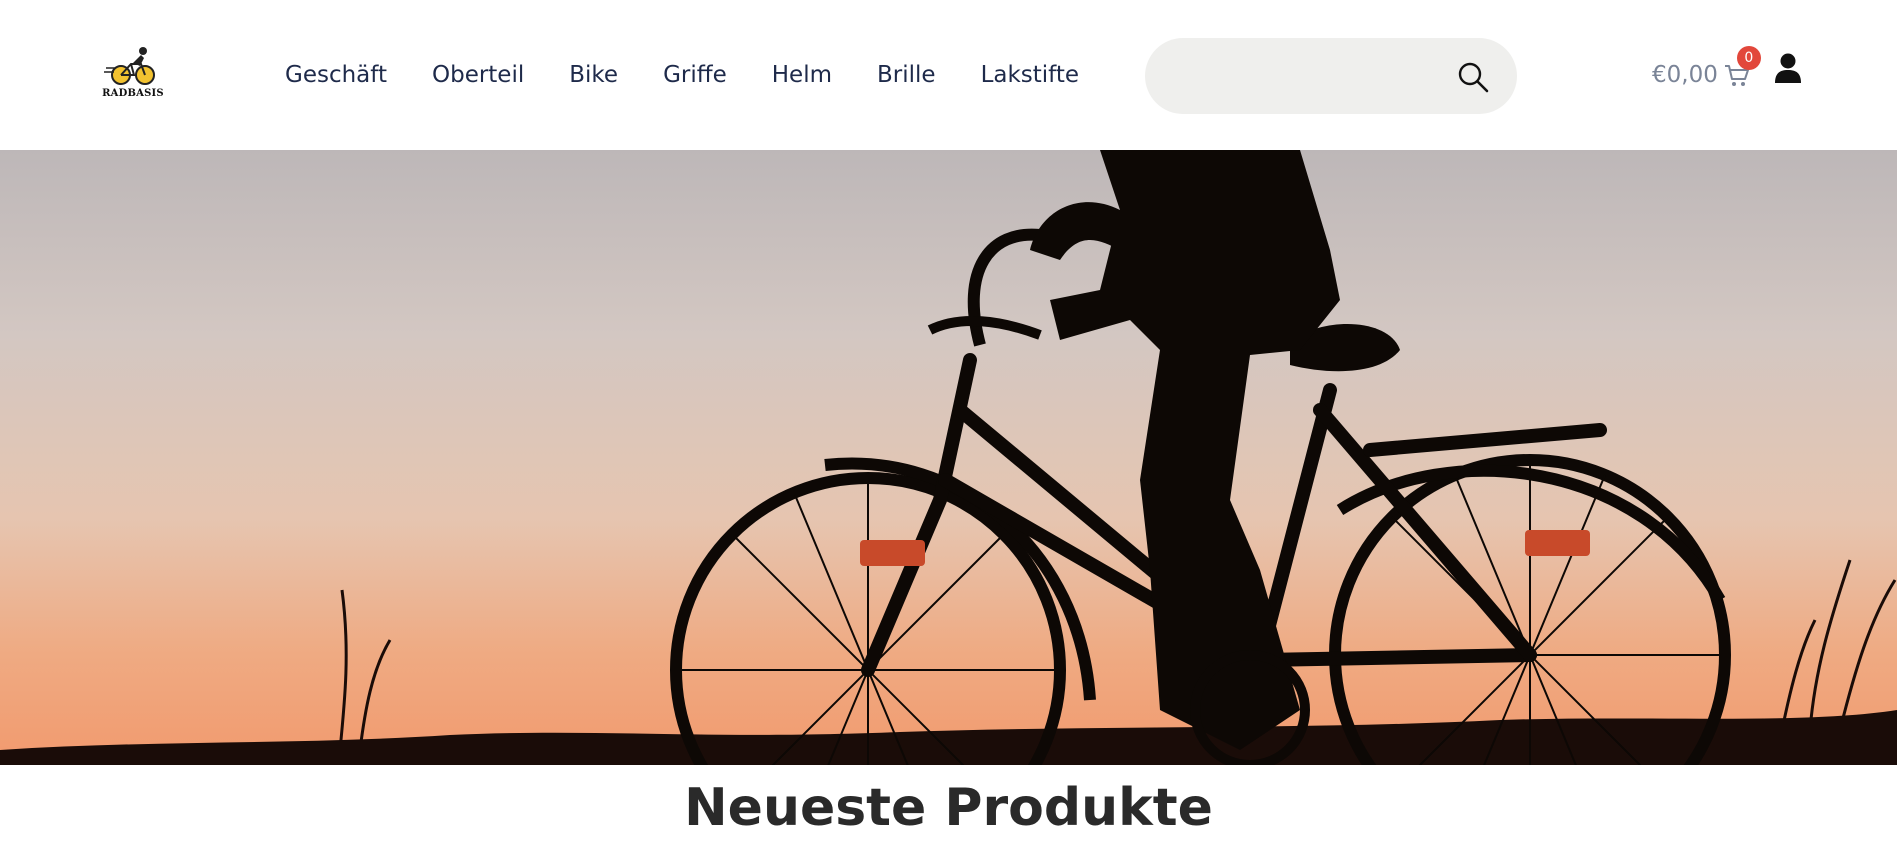  I want to click on nav-item-oberteil: Oberteil, so click(478, 75).